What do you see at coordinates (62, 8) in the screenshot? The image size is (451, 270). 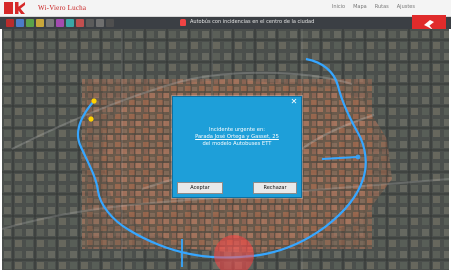 I see `app-brand: Wi-Viero Lucha` at bounding box center [62, 8].